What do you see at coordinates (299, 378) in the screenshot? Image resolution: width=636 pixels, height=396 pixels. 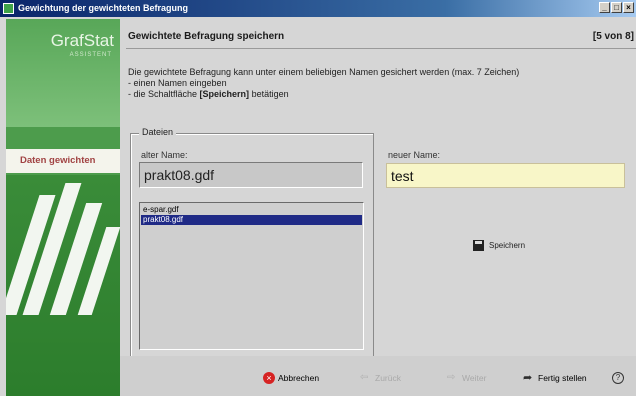 I see `cancel-button-label: Abbrechen` at bounding box center [299, 378].